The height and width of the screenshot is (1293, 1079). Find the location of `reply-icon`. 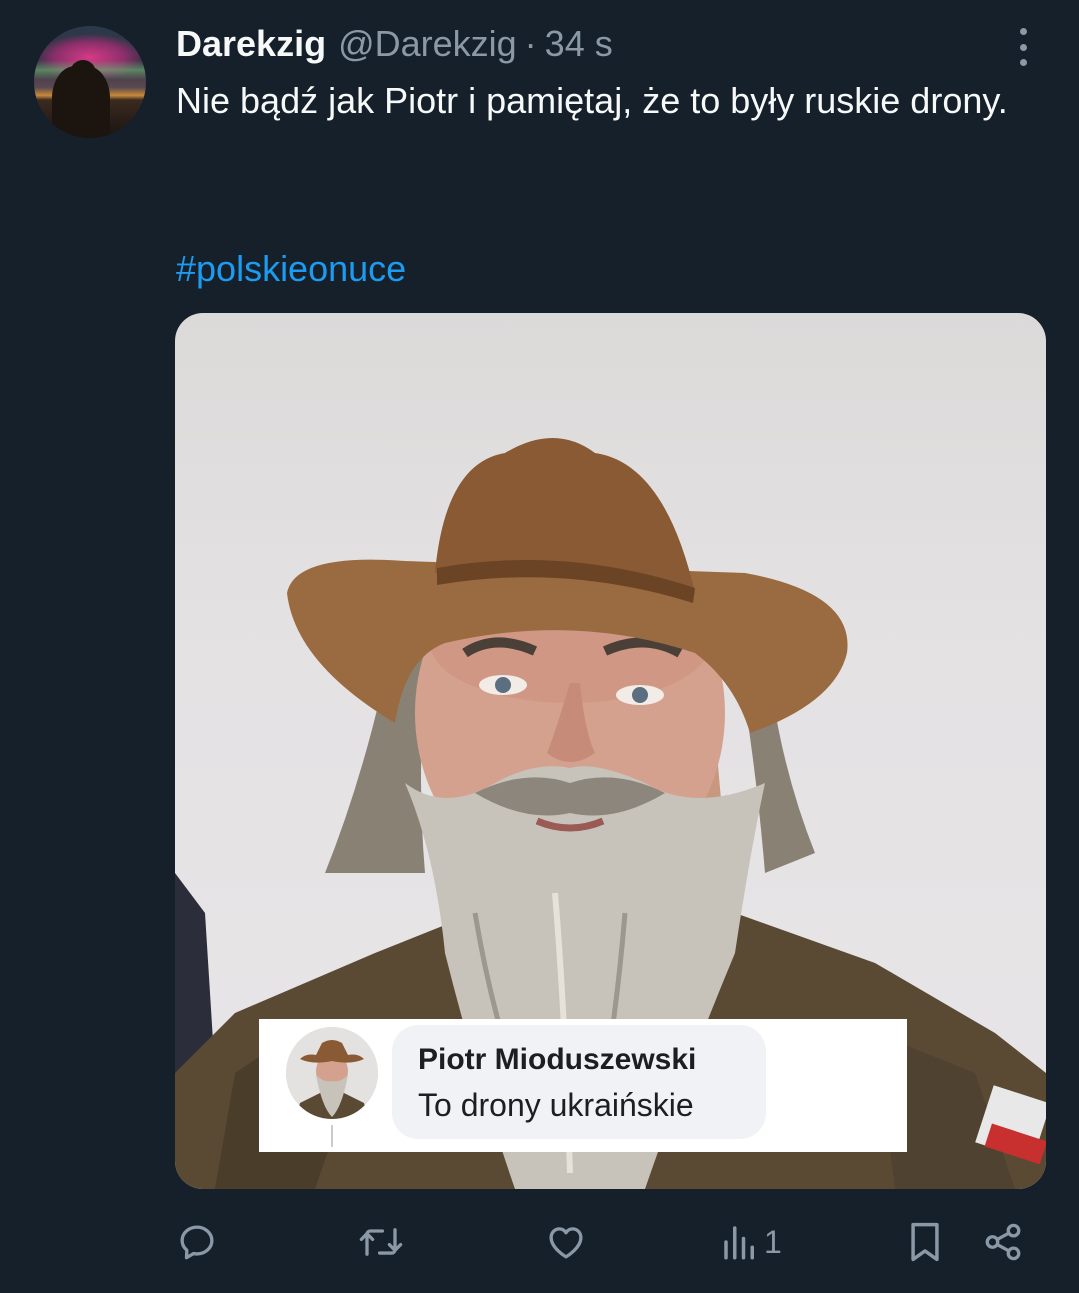

reply-icon is located at coordinates (197, 1242).